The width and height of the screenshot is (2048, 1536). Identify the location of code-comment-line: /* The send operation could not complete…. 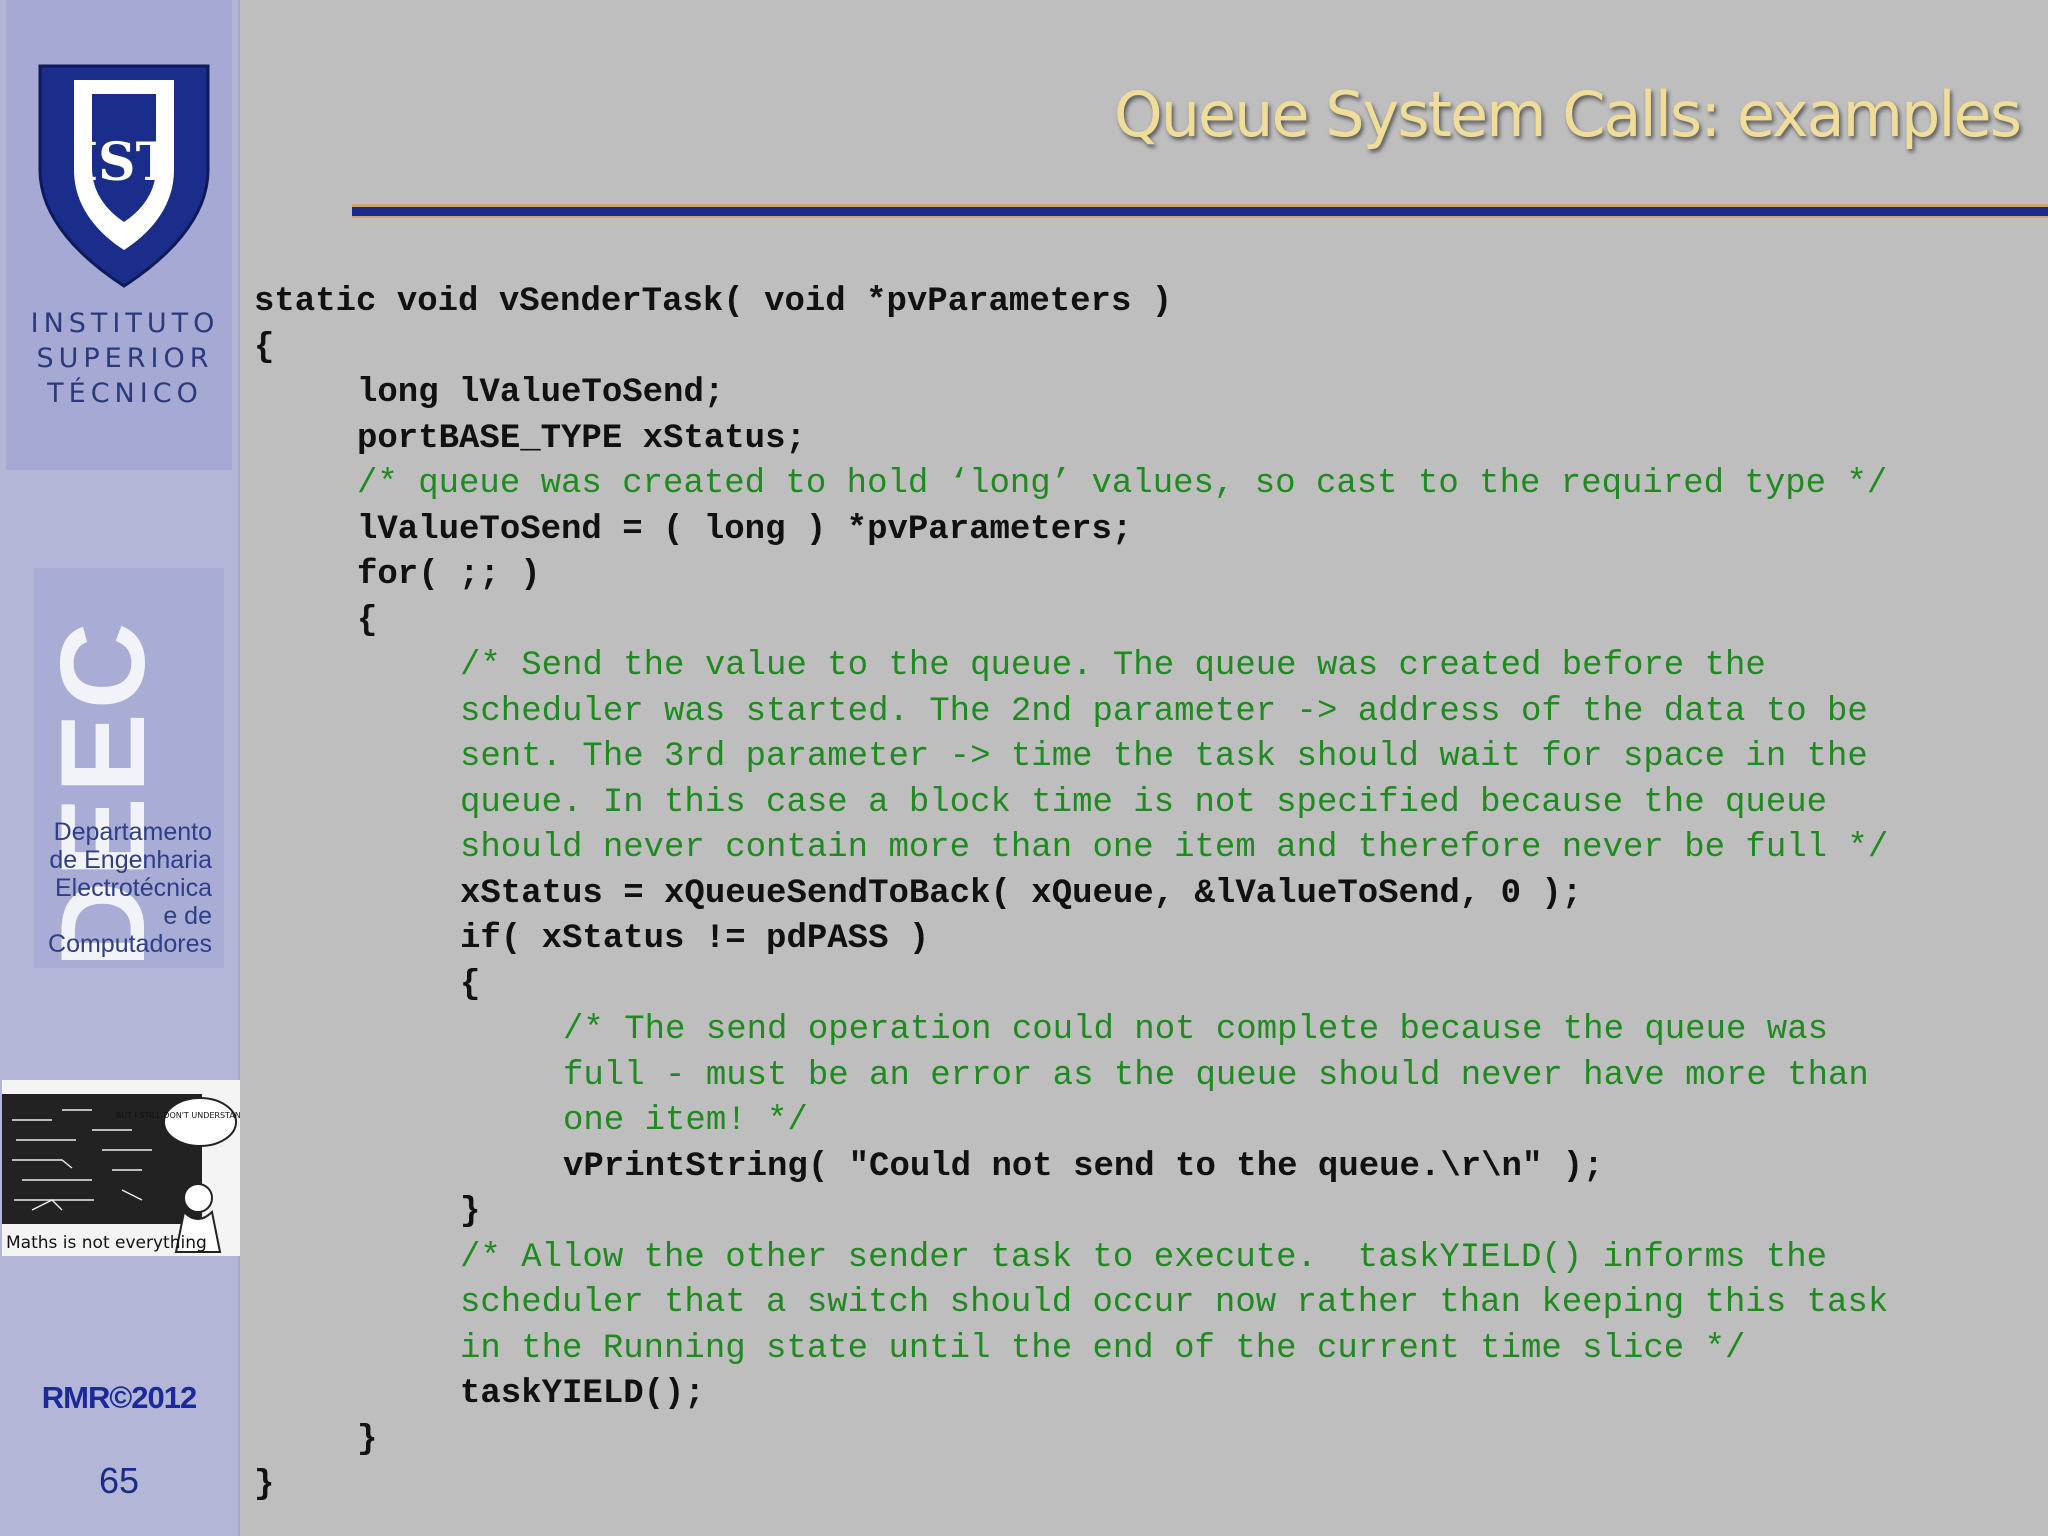
(1196, 1030).